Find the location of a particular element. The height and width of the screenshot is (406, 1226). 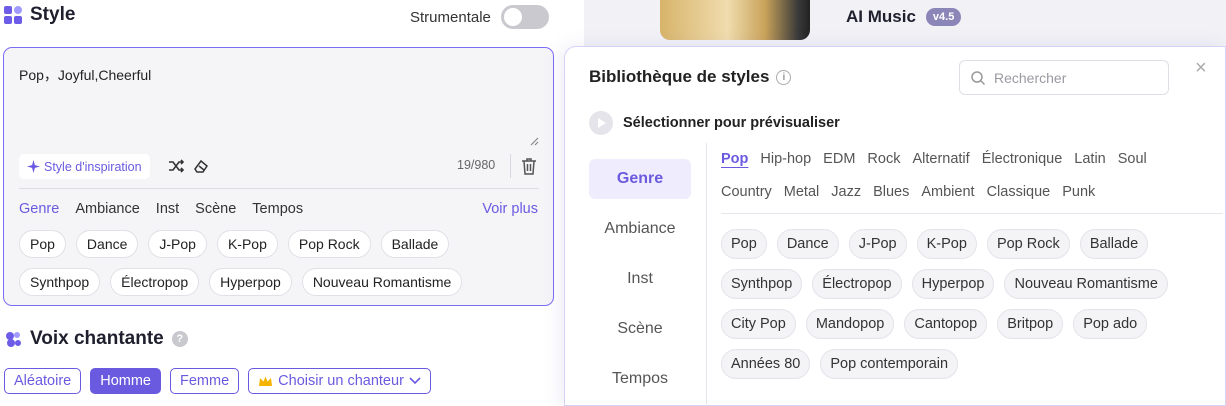

library-title-row: Bibliothèque de styles i is located at coordinates (690, 77).